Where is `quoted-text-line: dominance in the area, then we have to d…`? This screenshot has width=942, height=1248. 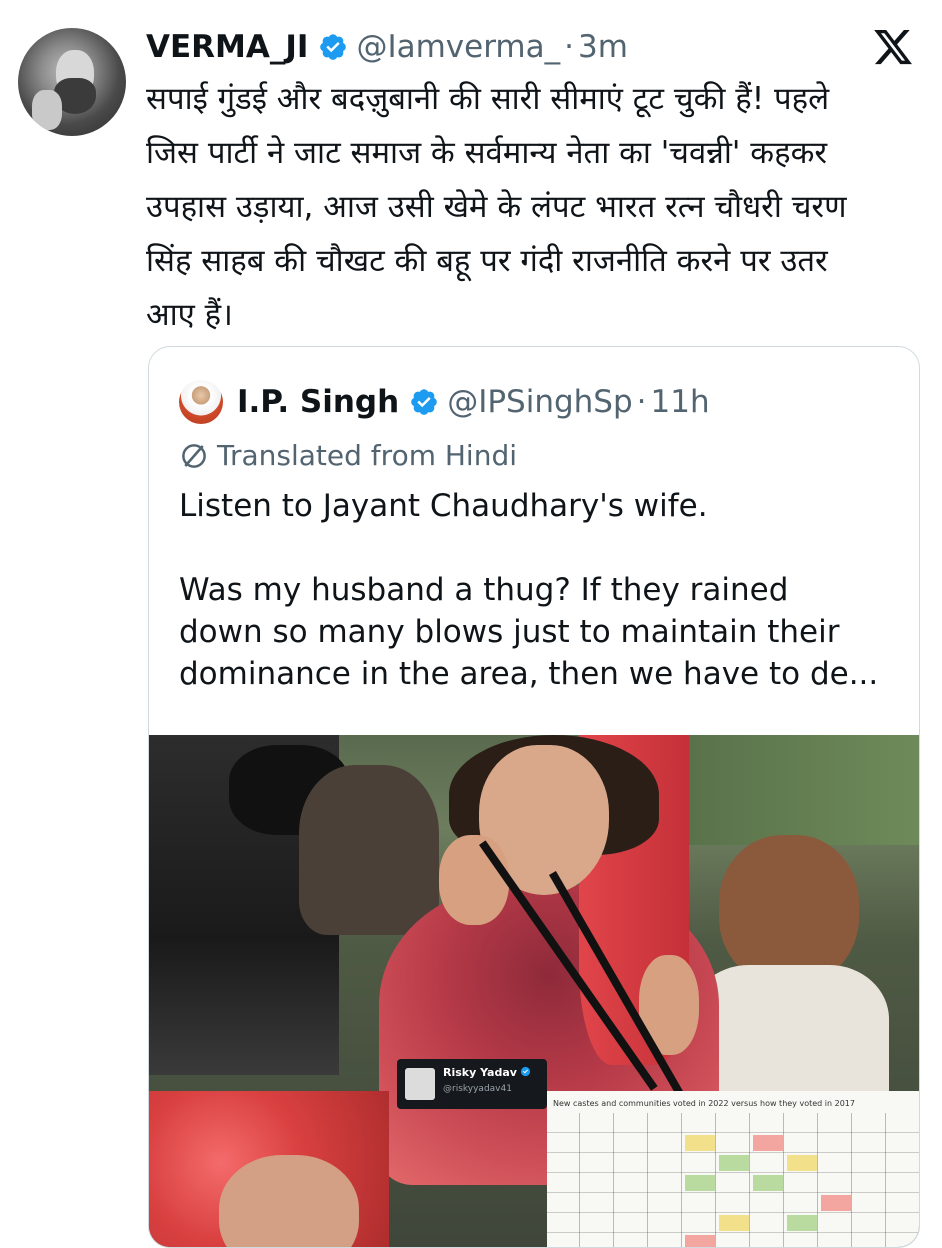
quoted-text-line: dominance in the area, then we have to d… is located at coordinates (529, 674).